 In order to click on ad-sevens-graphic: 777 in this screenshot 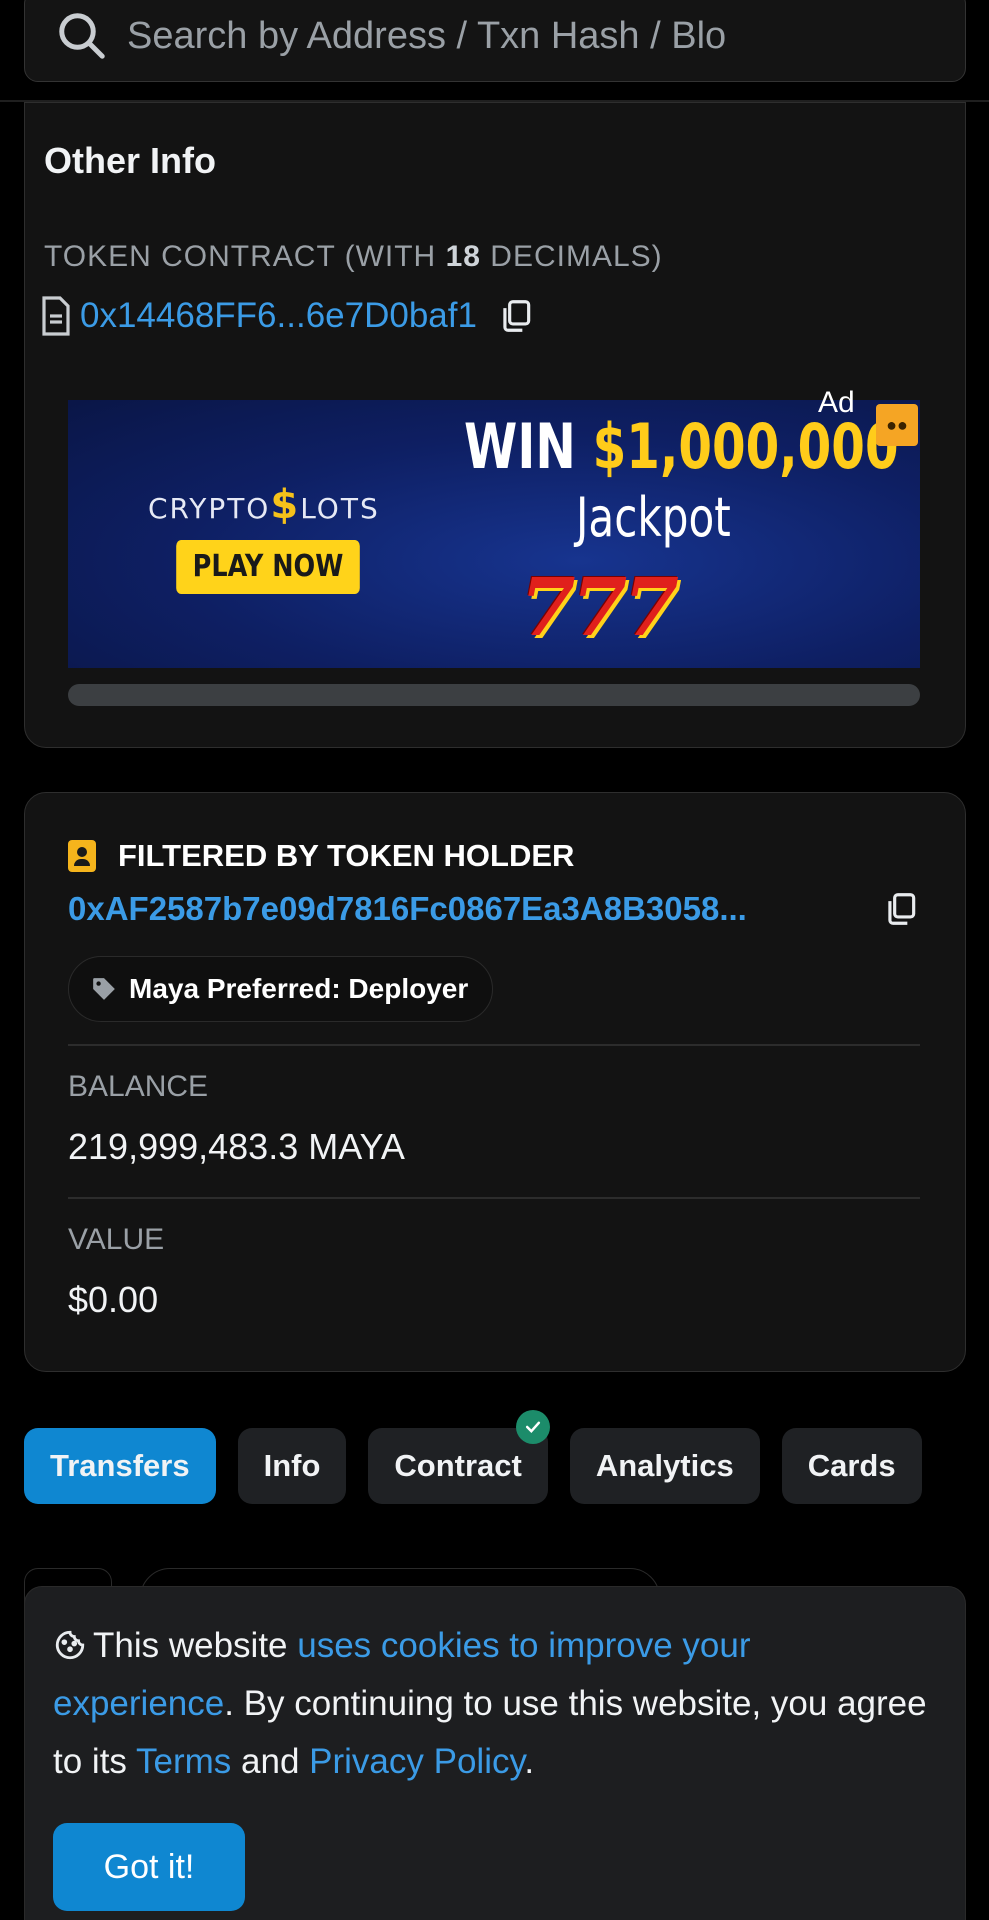, I will do `click(599, 607)`.